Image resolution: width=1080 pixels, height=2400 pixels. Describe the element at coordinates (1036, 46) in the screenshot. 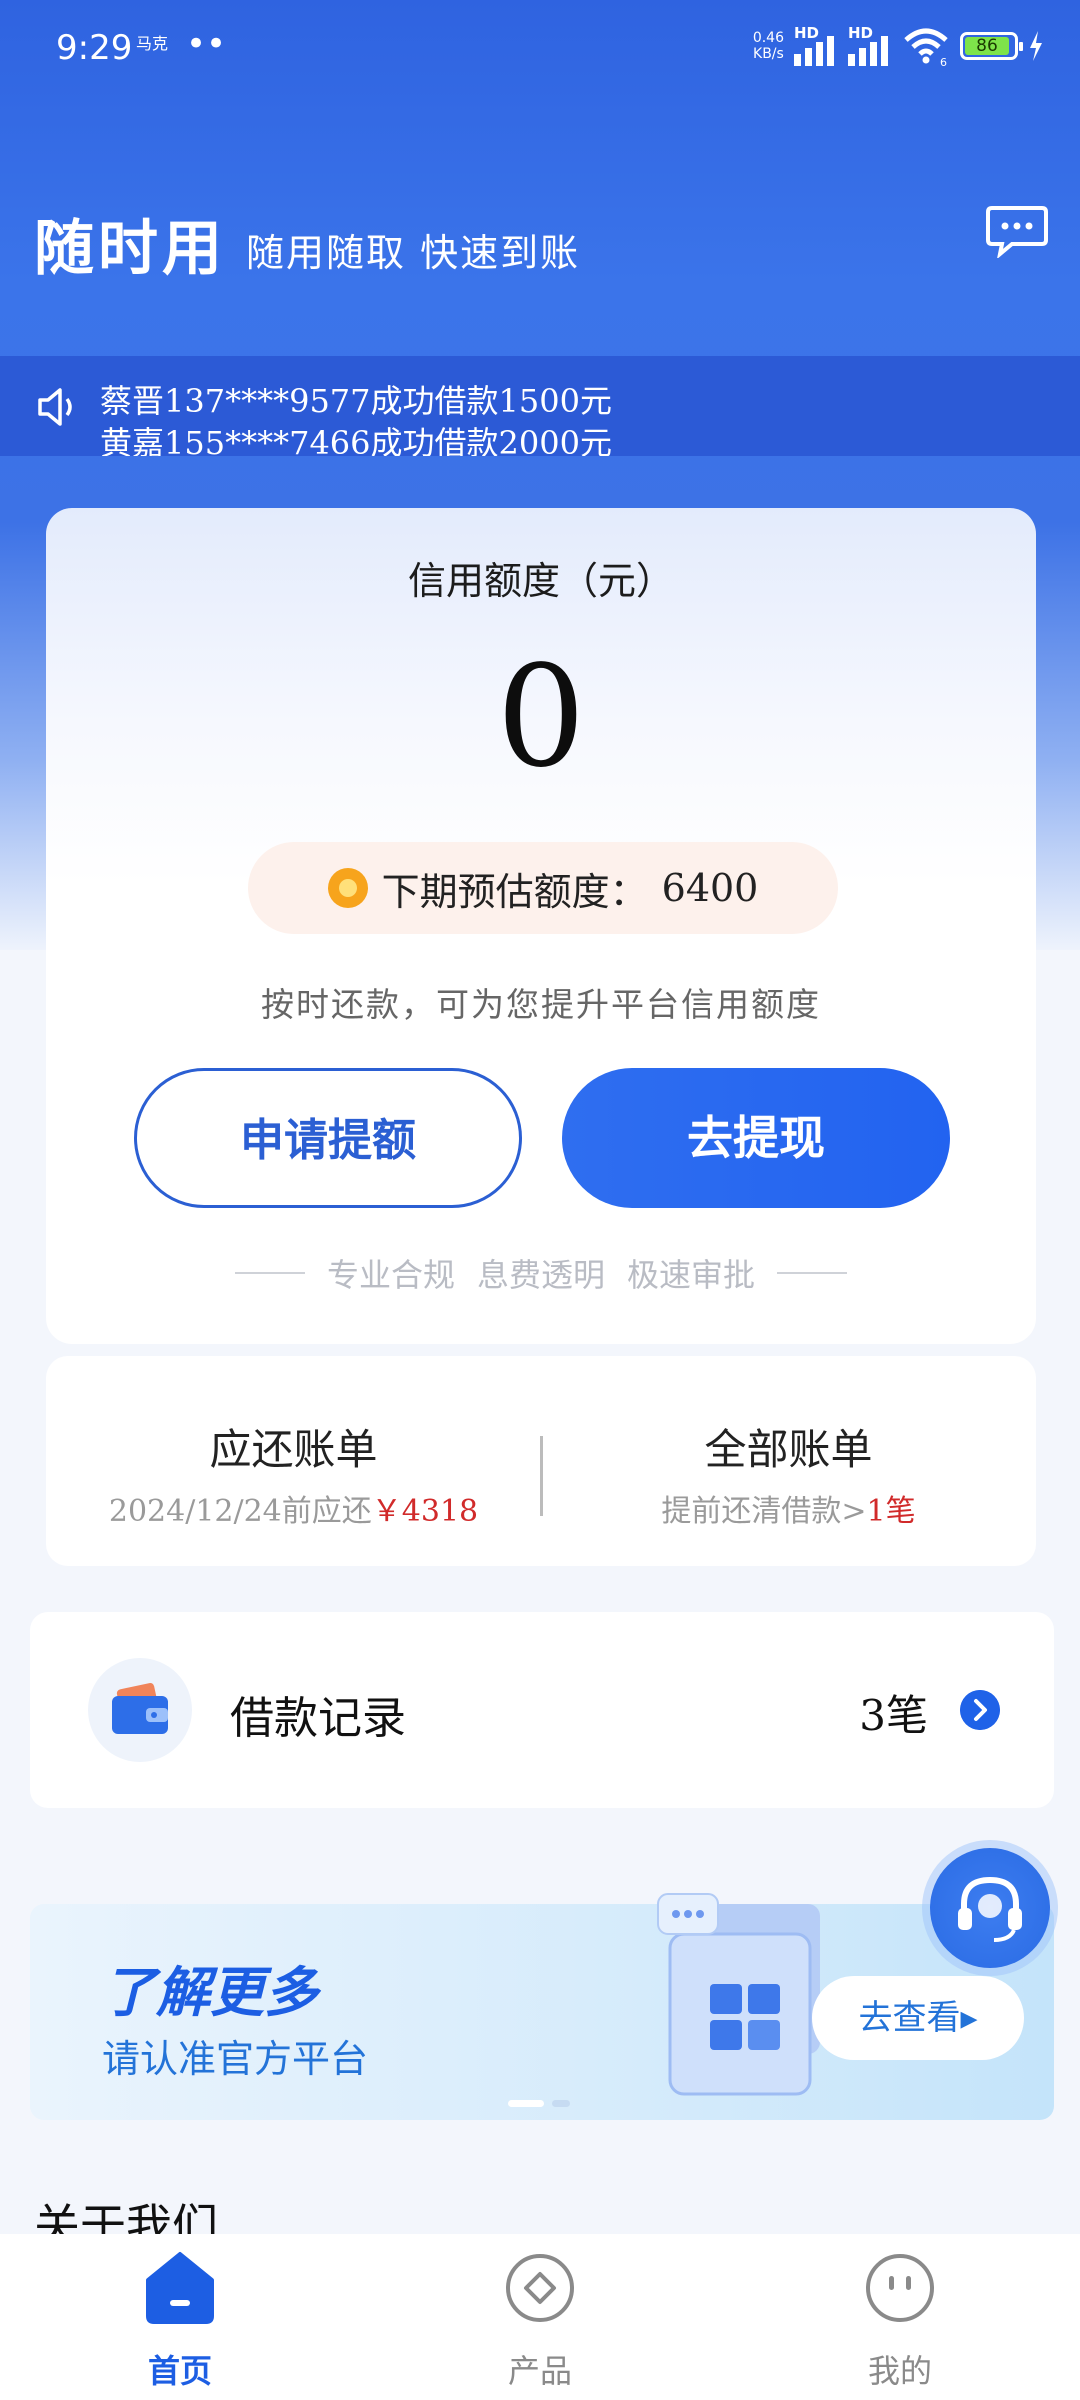

I see `charging-icon` at that location.